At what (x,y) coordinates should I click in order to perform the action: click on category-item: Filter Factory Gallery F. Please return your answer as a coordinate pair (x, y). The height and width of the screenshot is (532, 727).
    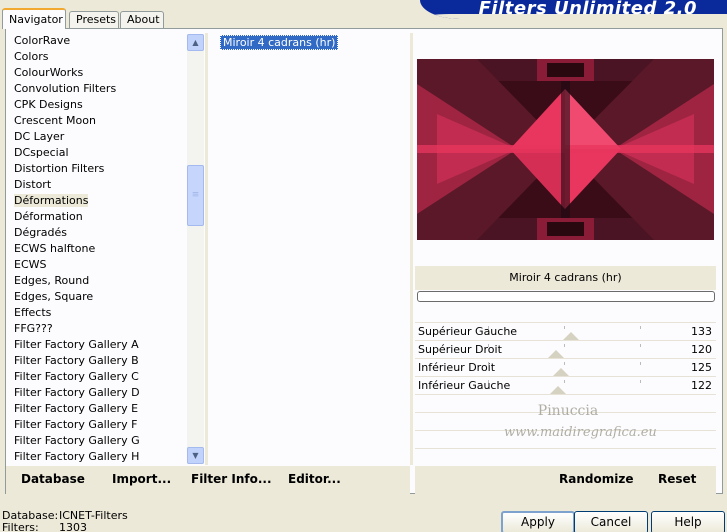
    Looking at the image, I should click on (98, 425).